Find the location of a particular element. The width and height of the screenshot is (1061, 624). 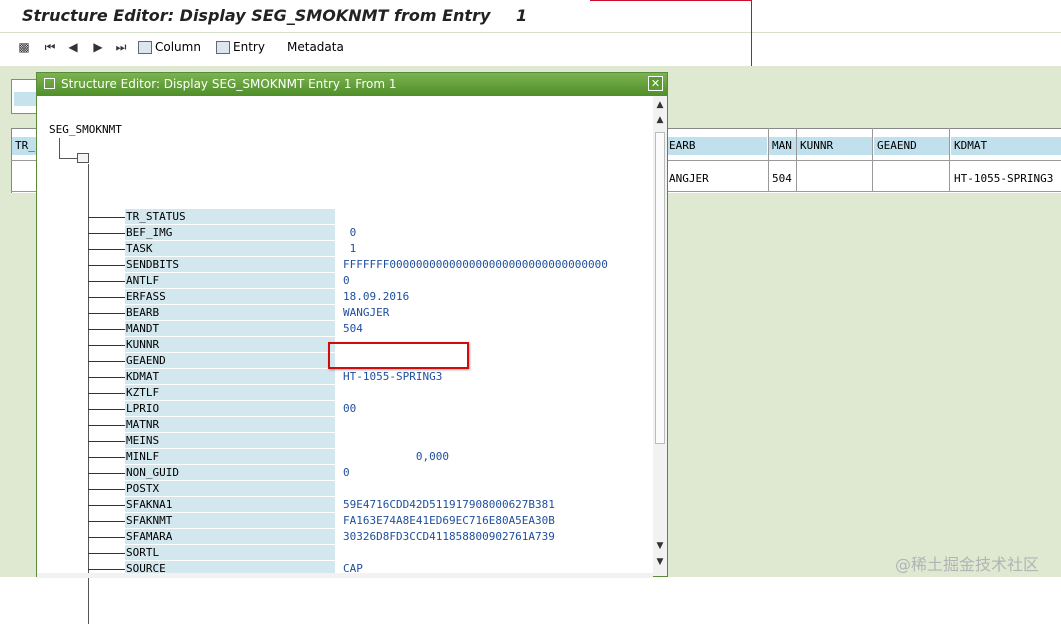

field-name: TASK is located at coordinates (139, 248).